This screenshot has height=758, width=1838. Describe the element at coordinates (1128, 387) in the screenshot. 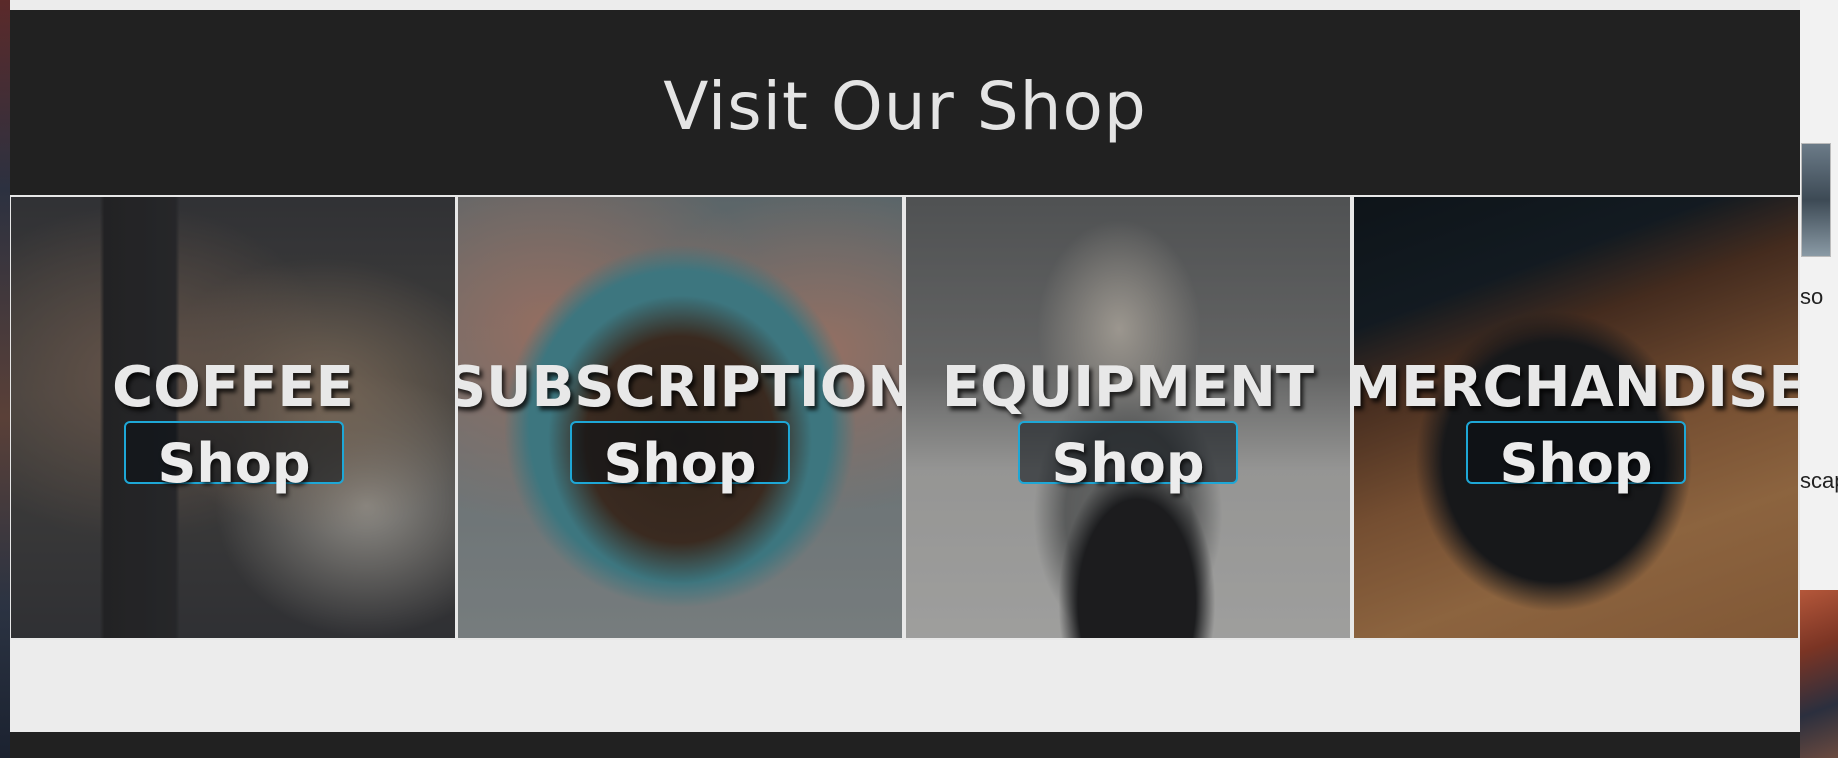

I see `category-title: EQUIPMENT` at that location.